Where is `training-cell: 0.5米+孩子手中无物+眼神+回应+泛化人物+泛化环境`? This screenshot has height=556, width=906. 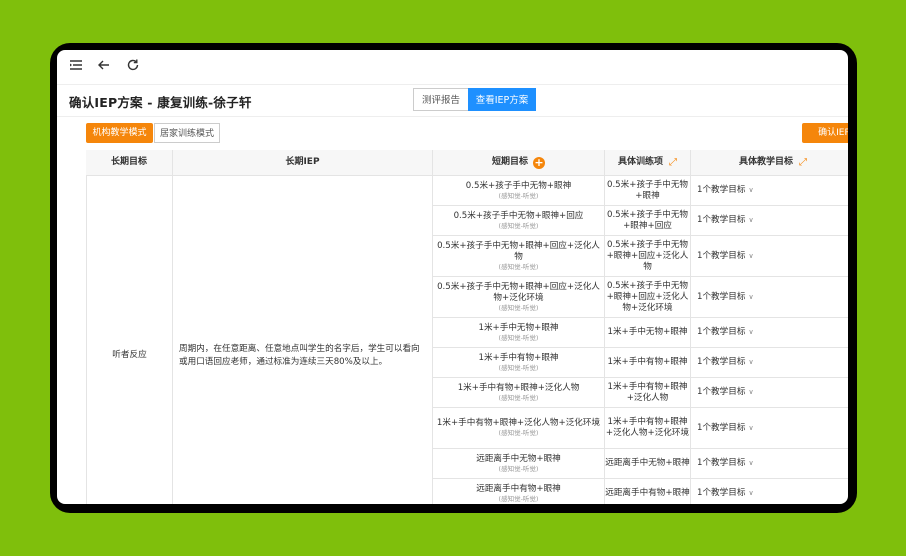 training-cell: 0.5米+孩子手中无物+眼神+回应+泛化人物+泛化环境 is located at coordinates (648, 297).